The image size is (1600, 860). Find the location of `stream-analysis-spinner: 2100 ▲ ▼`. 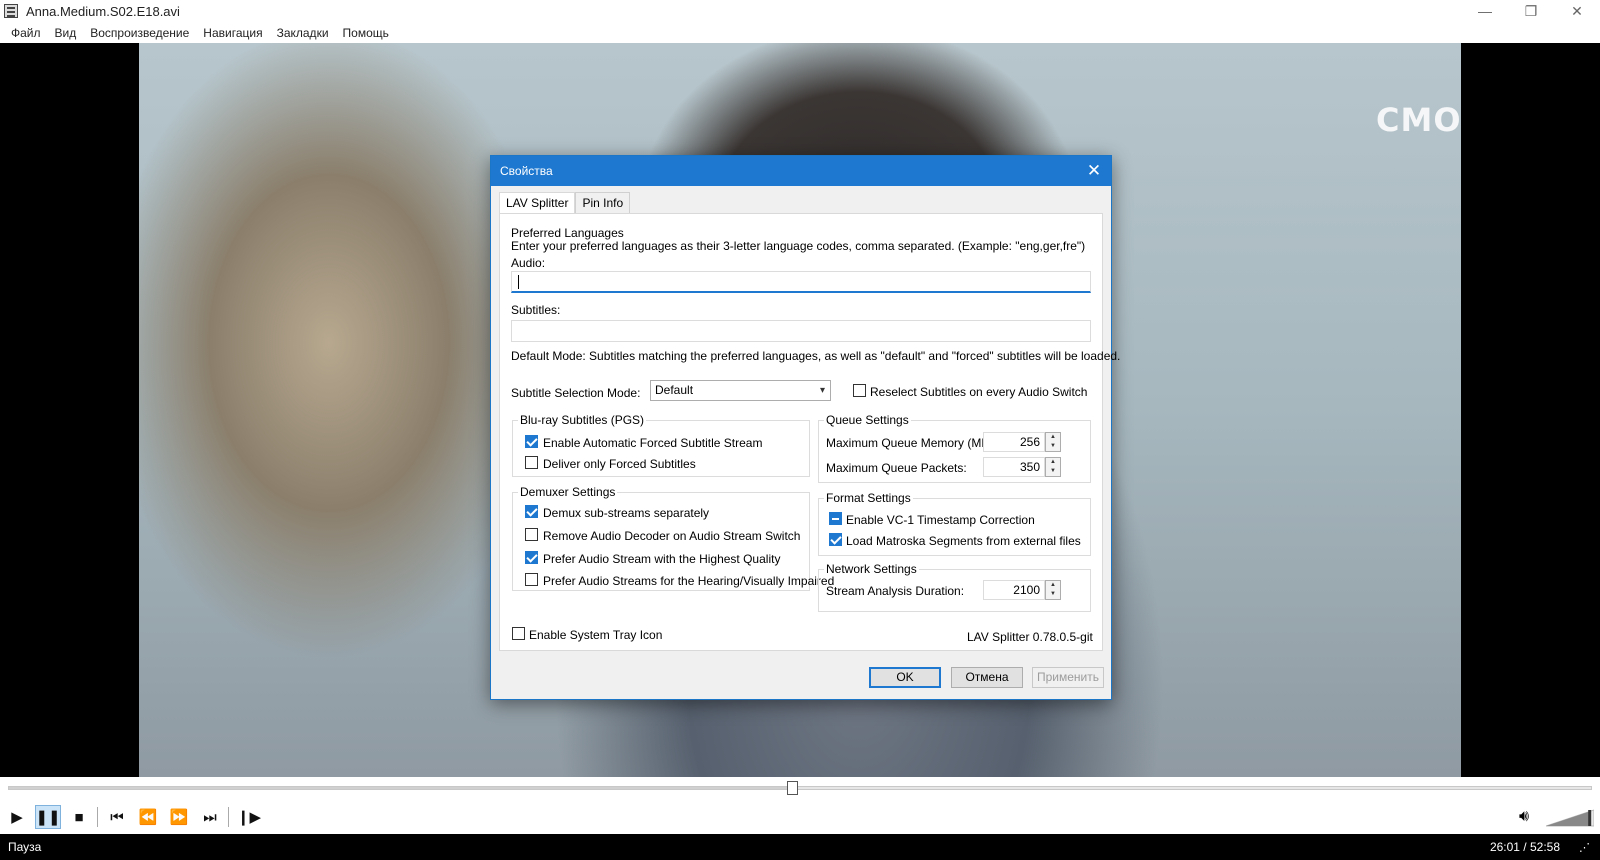

stream-analysis-spinner: 2100 ▲ ▼ is located at coordinates (1023, 590).